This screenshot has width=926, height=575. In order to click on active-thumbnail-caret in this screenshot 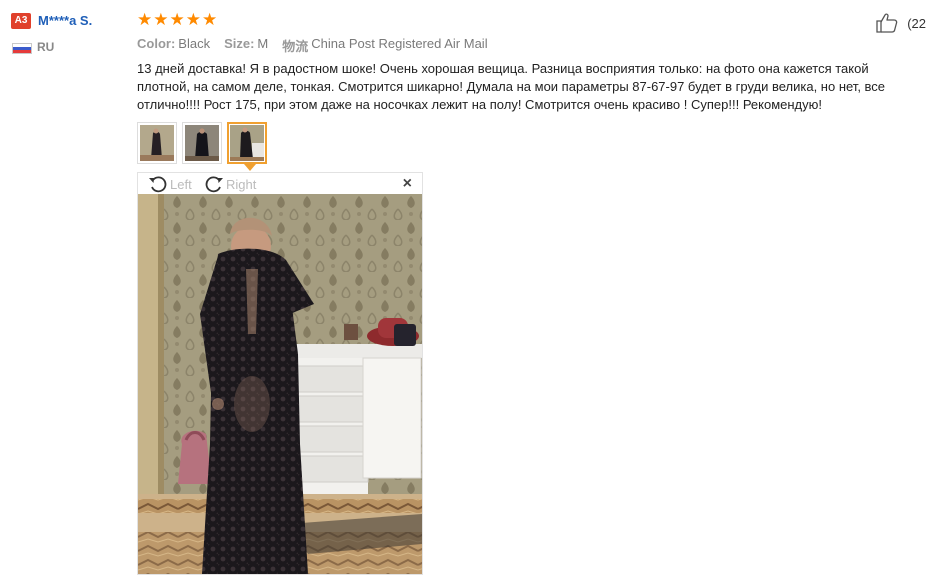, I will do `click(250, 167)`.